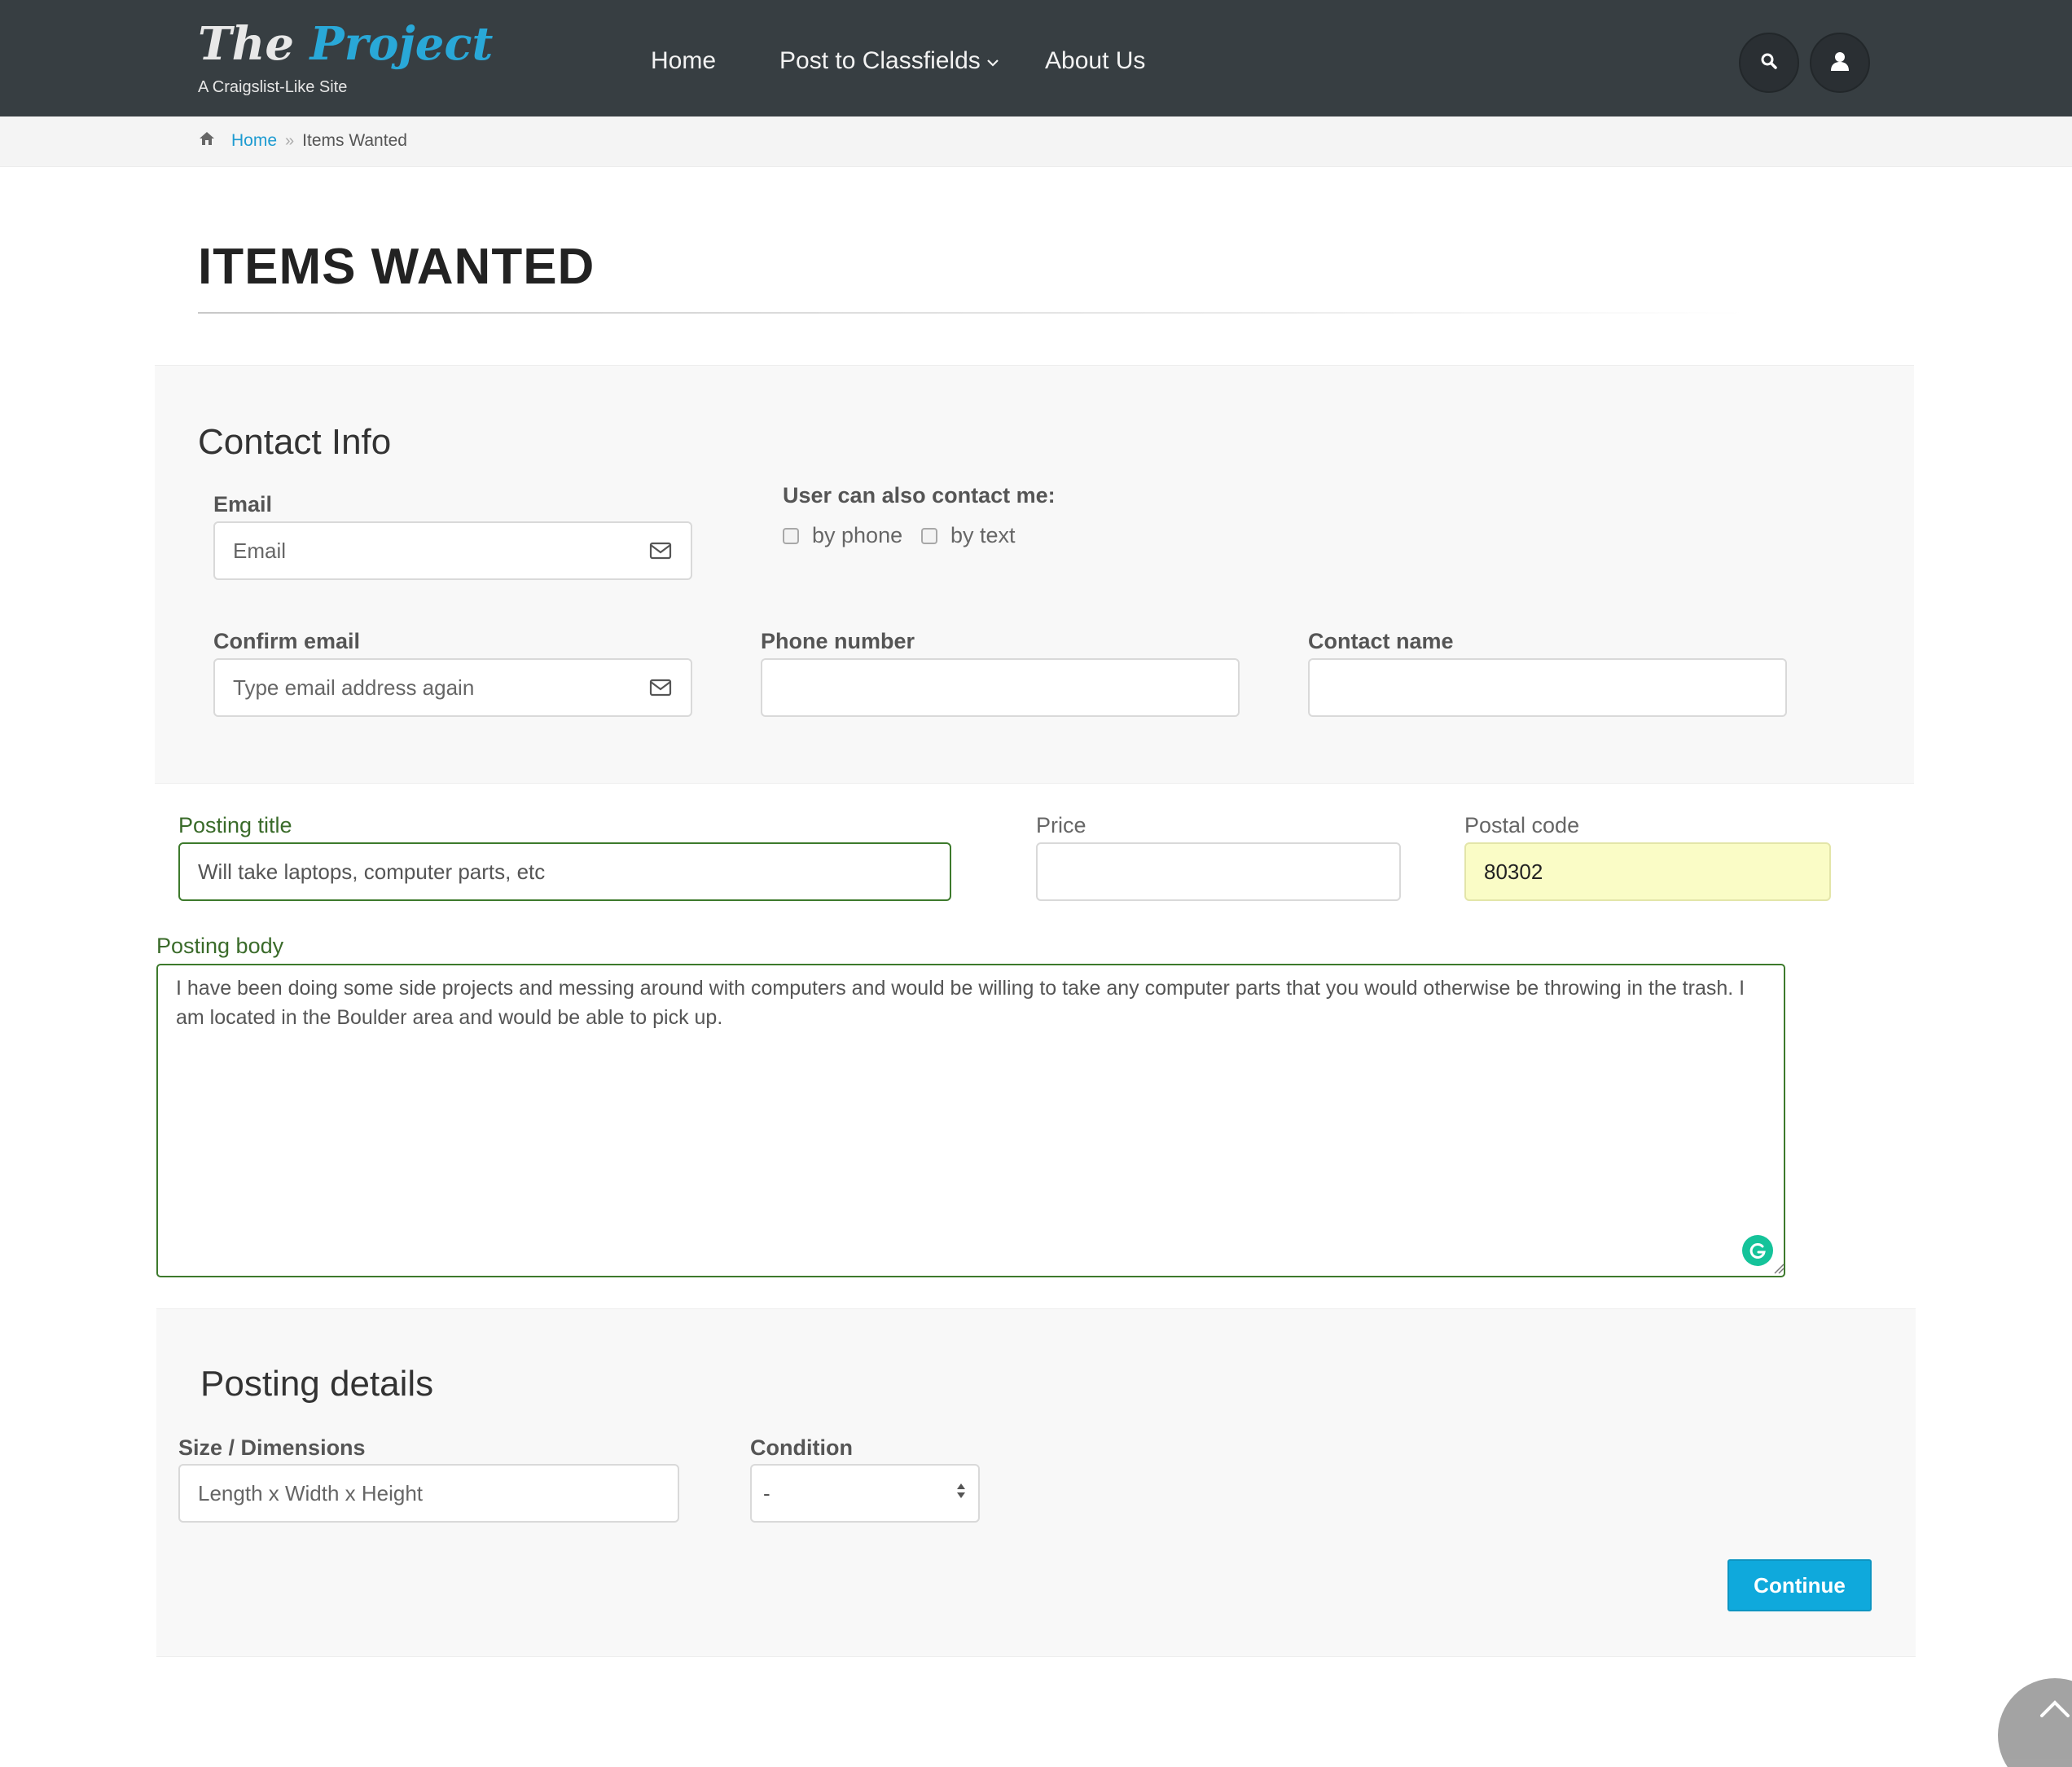 The height and width of the screenshot is (1767, 2072). Describe the element at coordinates (311, 1492) in the screenshot. I see `size-dimensions-placeholder: Length x Width x Height` at that location.